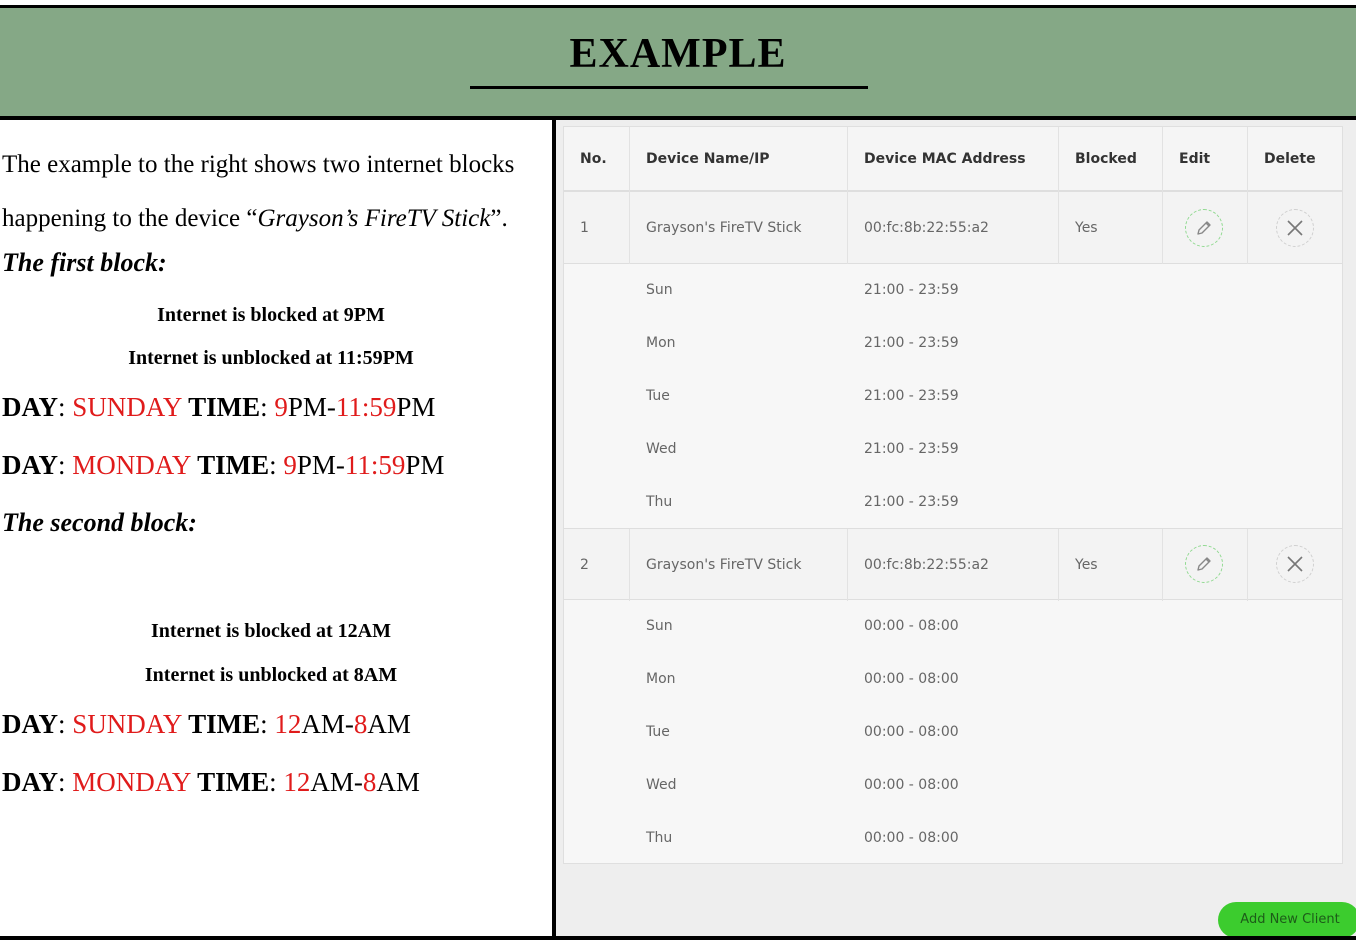 The height and width of the screenshot is (940, 1356). I want to click on first-block-line-1: DAY: SUNDAY TIME: 9PM-11:59PM, so click(219, 407).